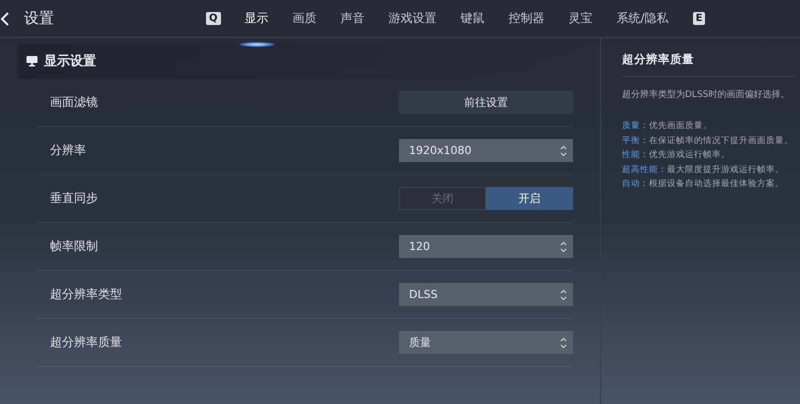 Image resolution: width=800 pixels, height=404 pixels. I want to click on tab: 键鼠, so click(472, 18).